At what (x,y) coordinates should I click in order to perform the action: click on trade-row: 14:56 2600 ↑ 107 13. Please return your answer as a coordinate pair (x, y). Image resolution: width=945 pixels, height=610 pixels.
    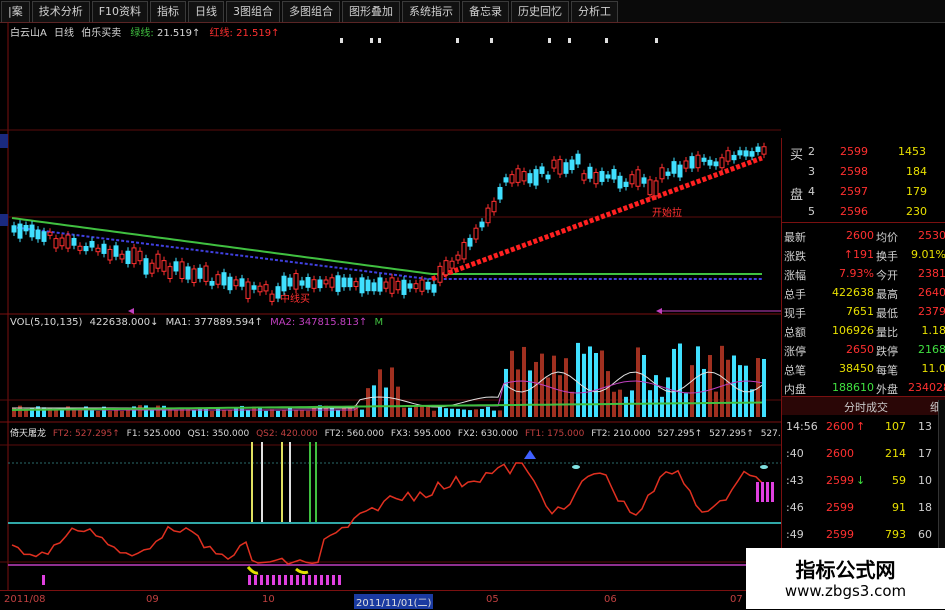
    Looking at the image, I should click on (863, 426).